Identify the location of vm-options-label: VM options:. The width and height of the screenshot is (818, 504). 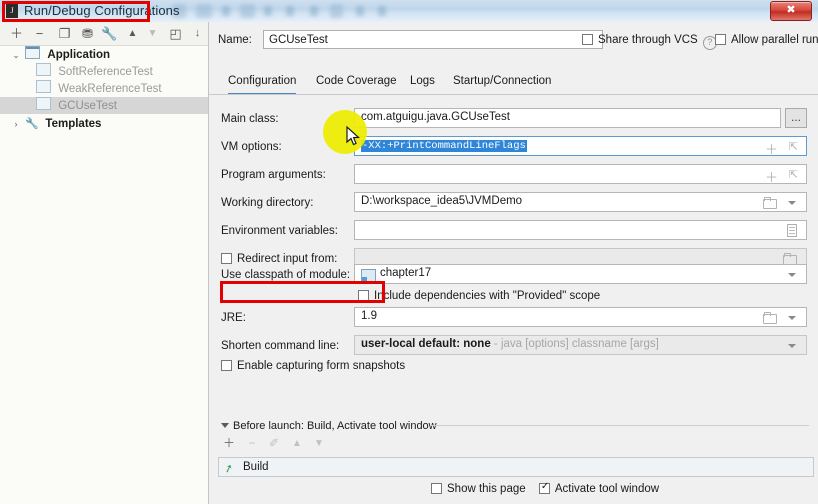
(251, 147).